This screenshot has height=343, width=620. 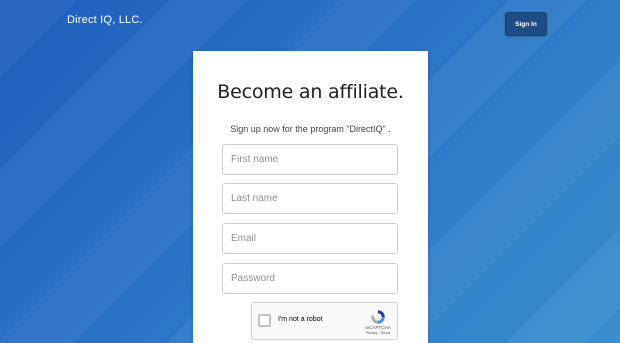 I want to click on email-field, so click(x=310, y=238).